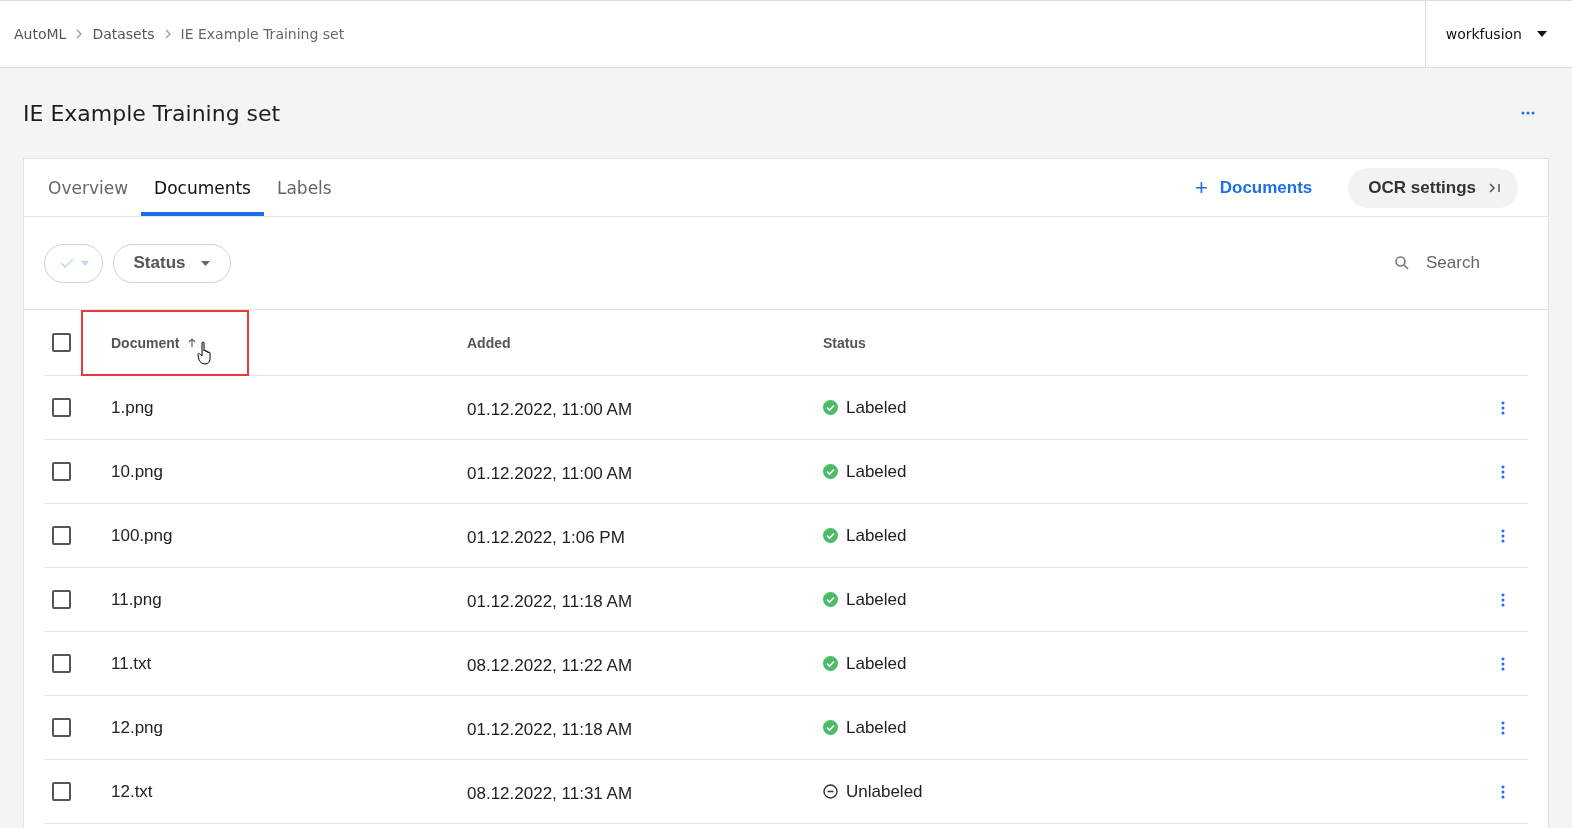 The height and width of the screenshot is (828, 1572). What do you see at coordinates (550, 793) in the screenshot?
I see `table-cell: 08.12.2022, 11:31 AM` at bounding box center [550, 793].